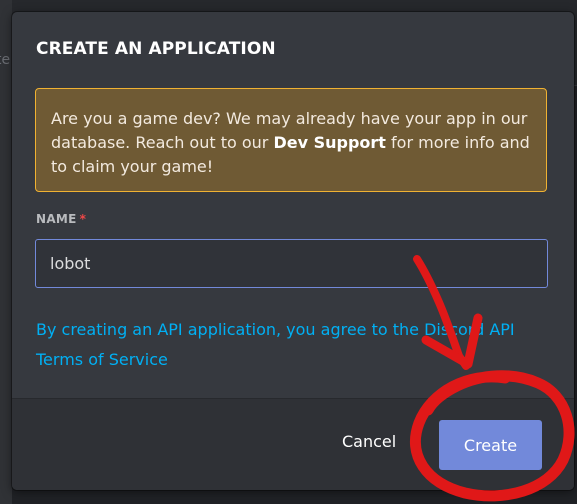  What do you see at coordinates (56, 219) in the screenshot?
I see `name-label-text: NAME` at bounding box center [56, 219].